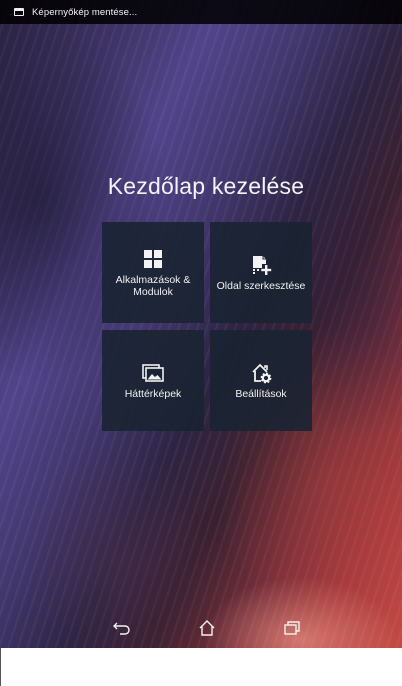 This screenshot has width=402, height=686. Describe the element at coordinates (153, 393) in the screenshot. I see `wallpapers-label: Háttérképek` at that location.